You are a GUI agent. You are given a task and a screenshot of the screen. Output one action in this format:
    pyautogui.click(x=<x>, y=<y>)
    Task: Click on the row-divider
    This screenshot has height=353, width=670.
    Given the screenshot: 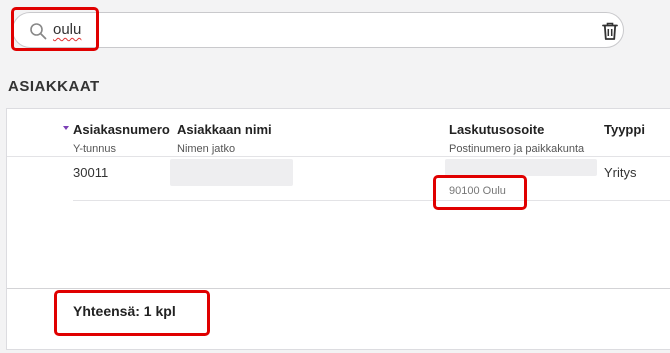 What is the action you would take?
    pyautogui.click(x=371, y=200)
    